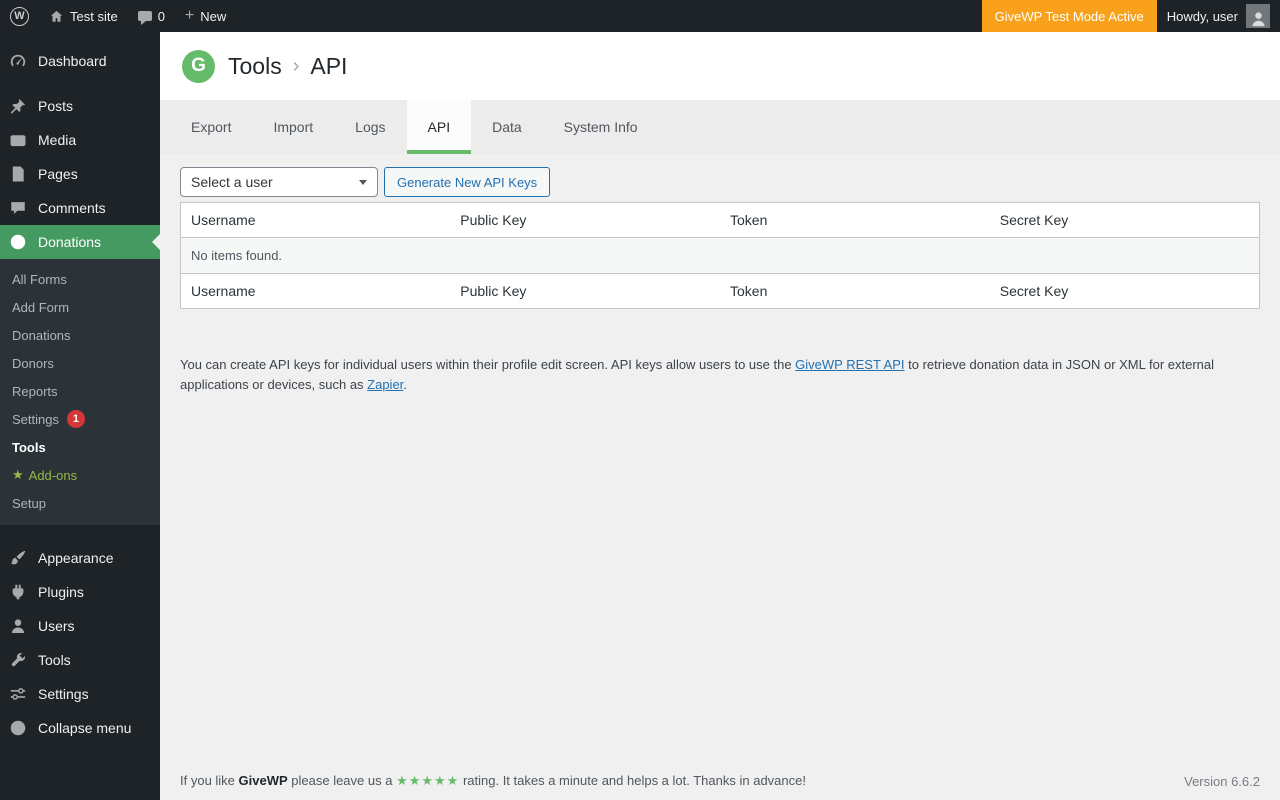 This screenshot has width=1280, height=800. Describe the element at coordinates (18, 626) in the screenshot. I see `person-icon` at that location.